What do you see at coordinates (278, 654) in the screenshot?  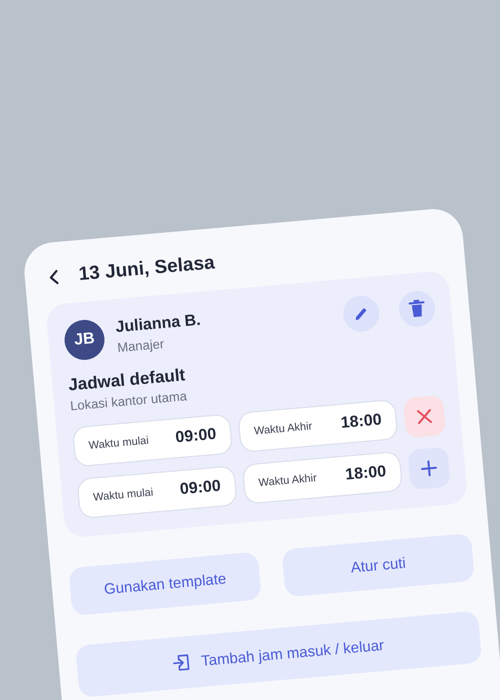 I see `clock-in-out-button: Tambah jam masuk / keluar` at bounding box center [278, 654].